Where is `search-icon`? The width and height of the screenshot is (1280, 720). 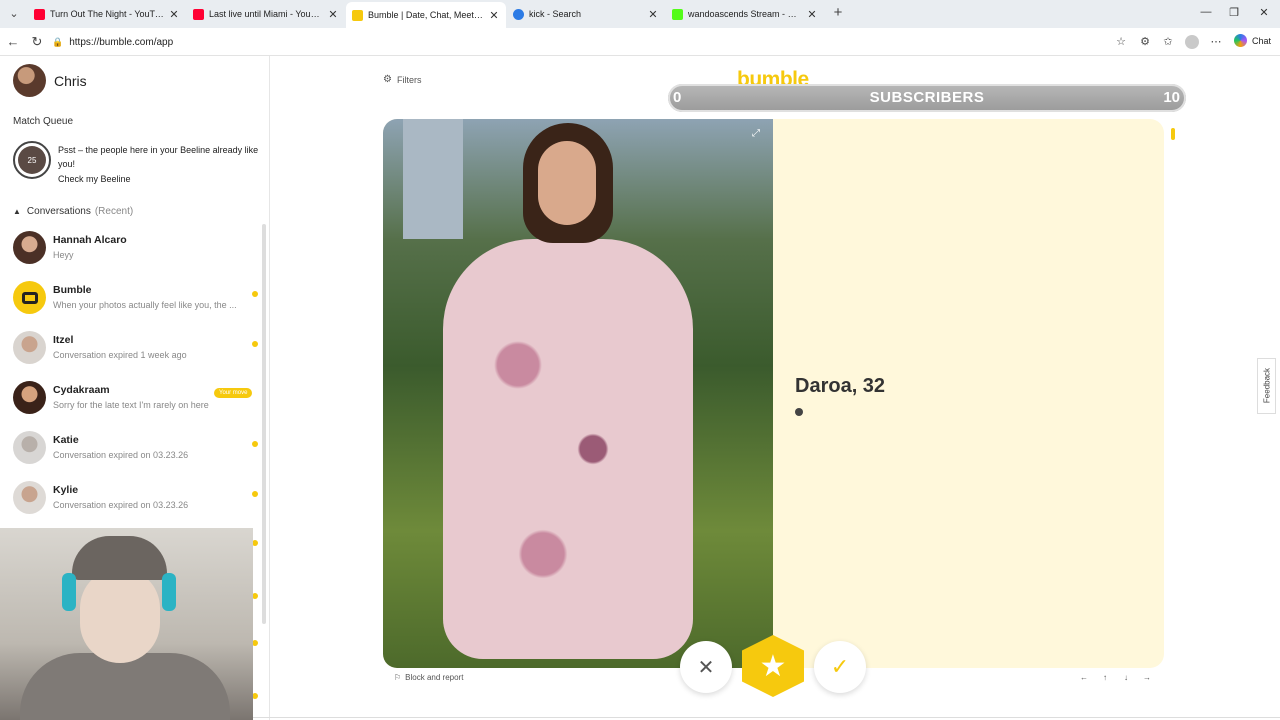 search-icon is located at coordinates (518, 14).